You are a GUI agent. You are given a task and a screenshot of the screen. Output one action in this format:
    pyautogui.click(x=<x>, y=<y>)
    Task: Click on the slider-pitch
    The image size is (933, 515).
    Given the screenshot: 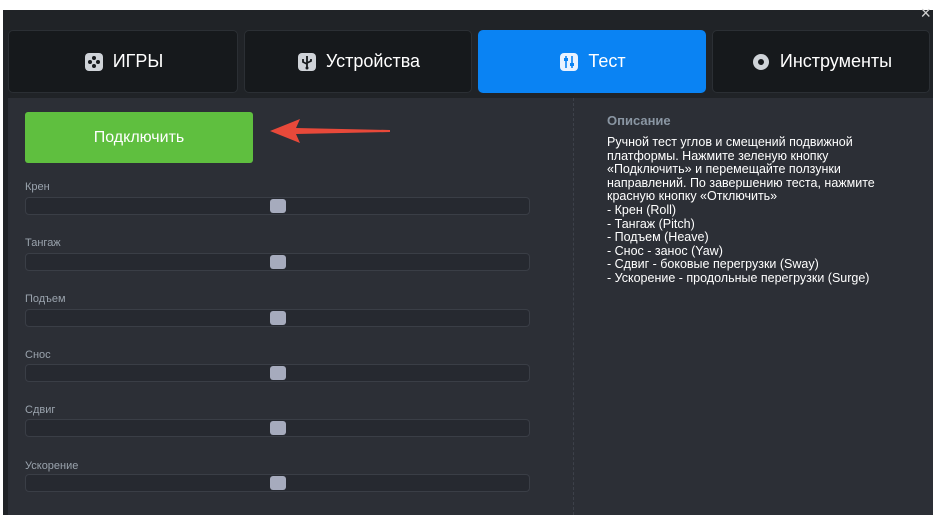 What is the action you would take?
    pyautogui.click(x=277, y=262)
    